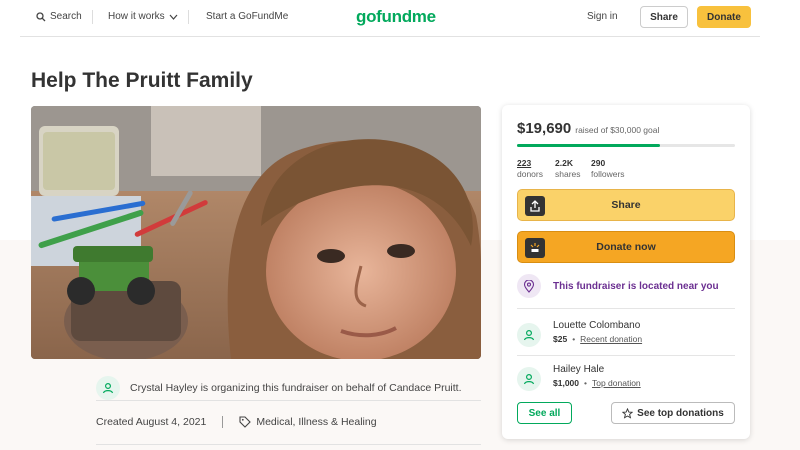 The image size is (800, 450). I want to click on see-top-label: See top donations, so click(680, 413).